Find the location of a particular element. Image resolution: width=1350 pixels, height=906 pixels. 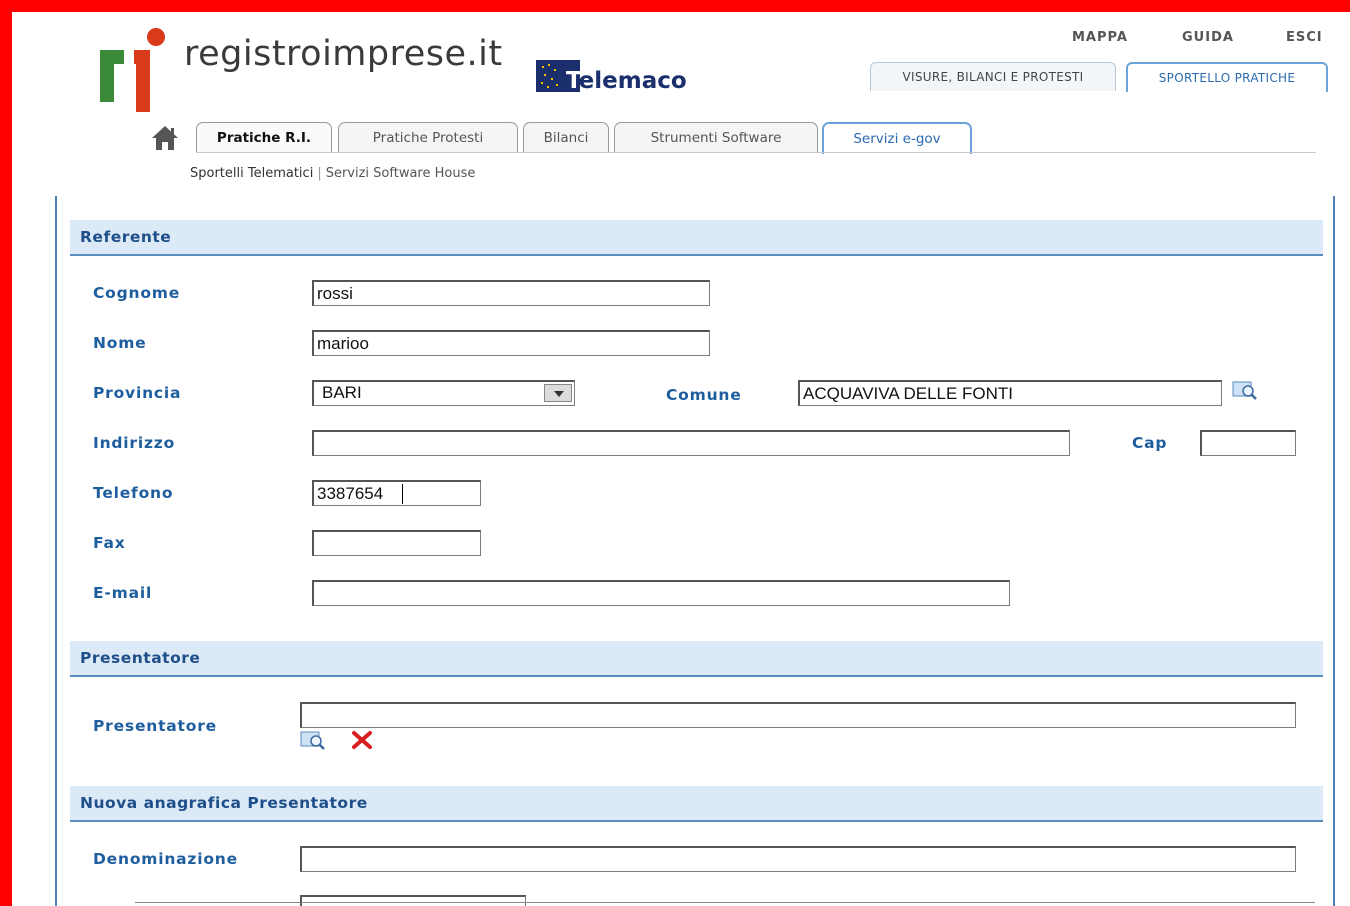

bottom-divider is located at coordinates (725, 902).